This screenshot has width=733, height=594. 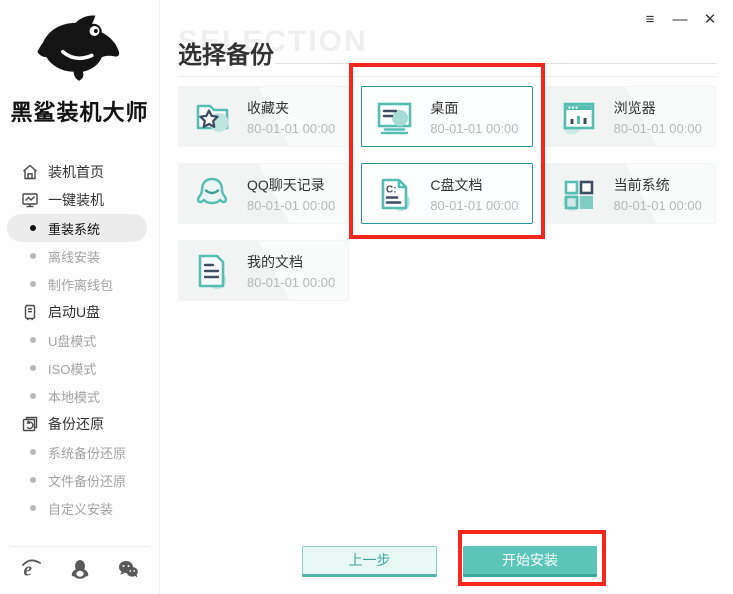 I want to click on desktop-icon, so click(x=395, y=117).